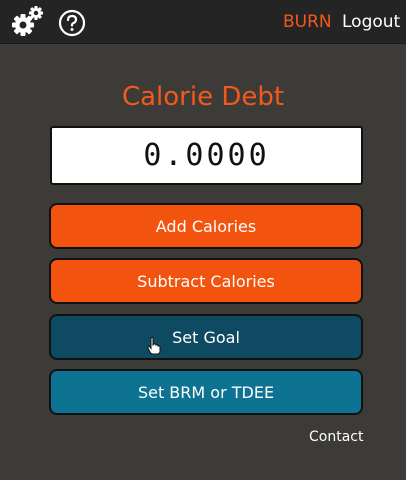  Describe the element at coordinates (27, 22) in the screenshot. I see `settings-gears-icon` at that location.